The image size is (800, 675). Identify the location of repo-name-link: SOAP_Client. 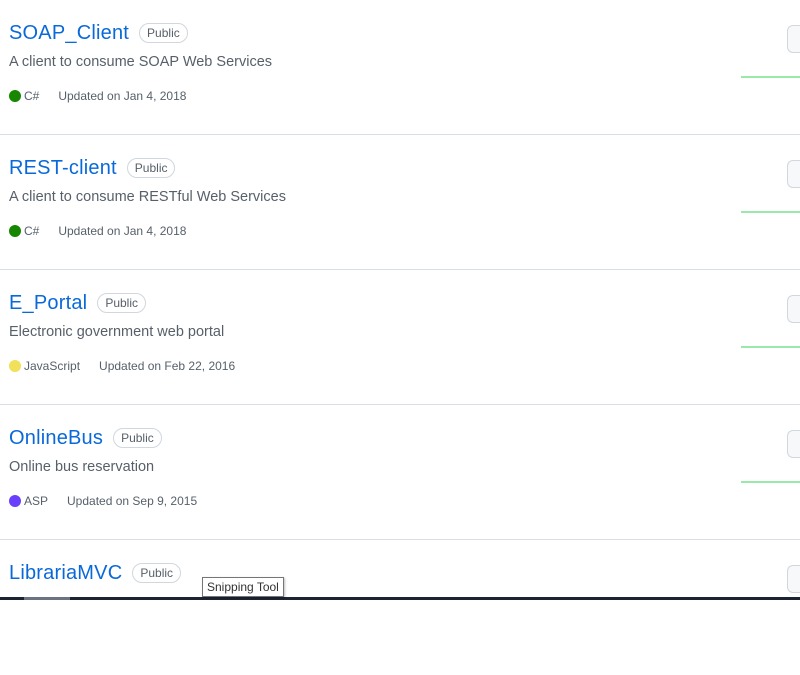
(69, 33).